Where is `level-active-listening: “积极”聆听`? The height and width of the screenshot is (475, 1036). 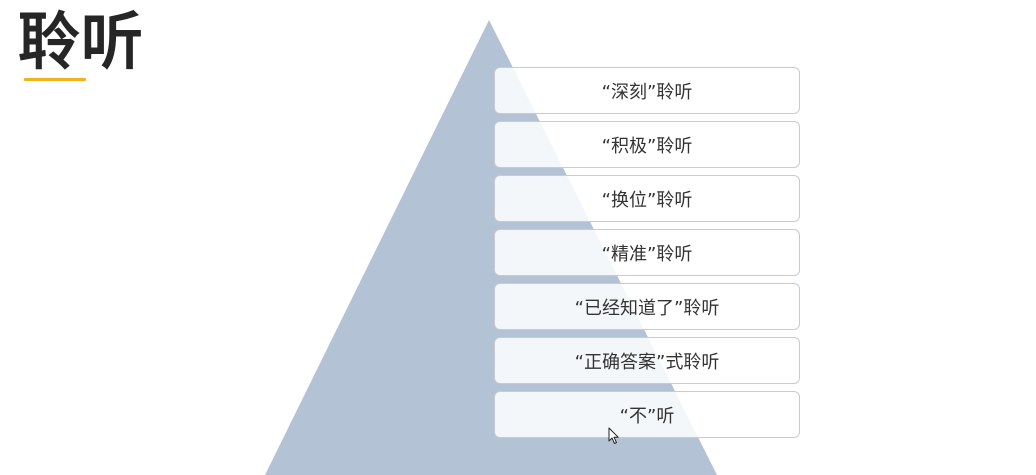
level-active-listening: “积极”聆听 is located at coordinates (647, 144).